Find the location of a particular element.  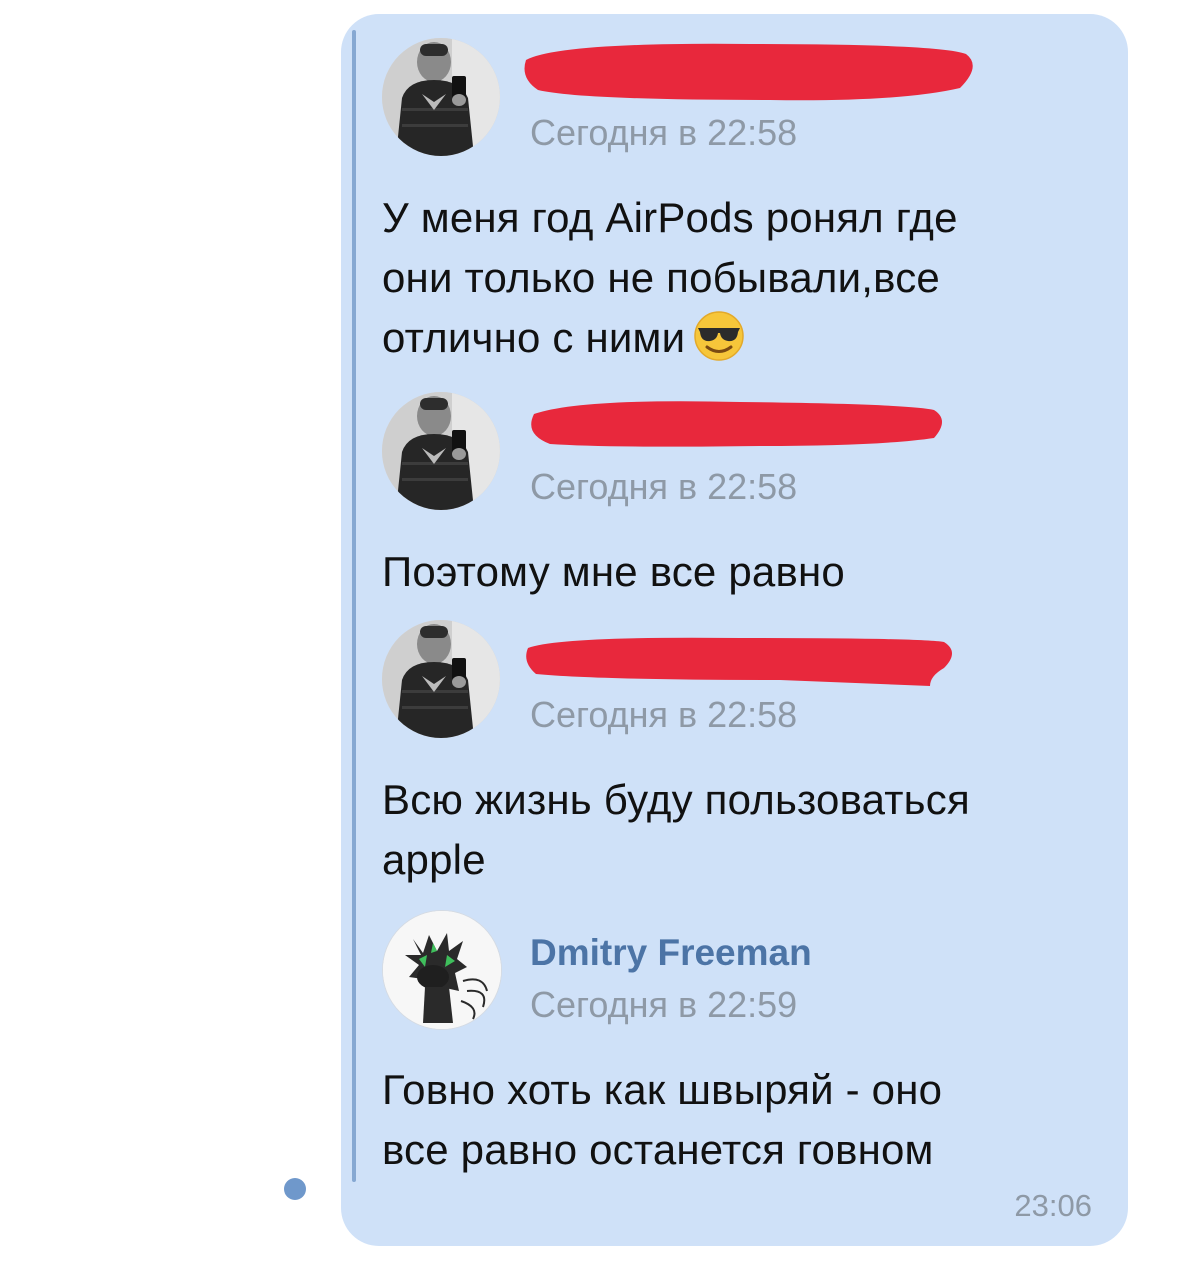

forward-quote-bar is located at coordinates (354, 606).